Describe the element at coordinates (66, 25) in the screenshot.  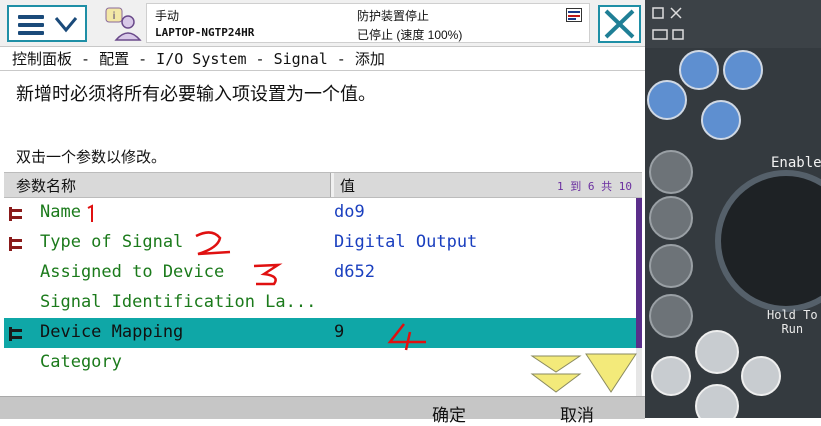
I see `chevron-down-icon` at that location.